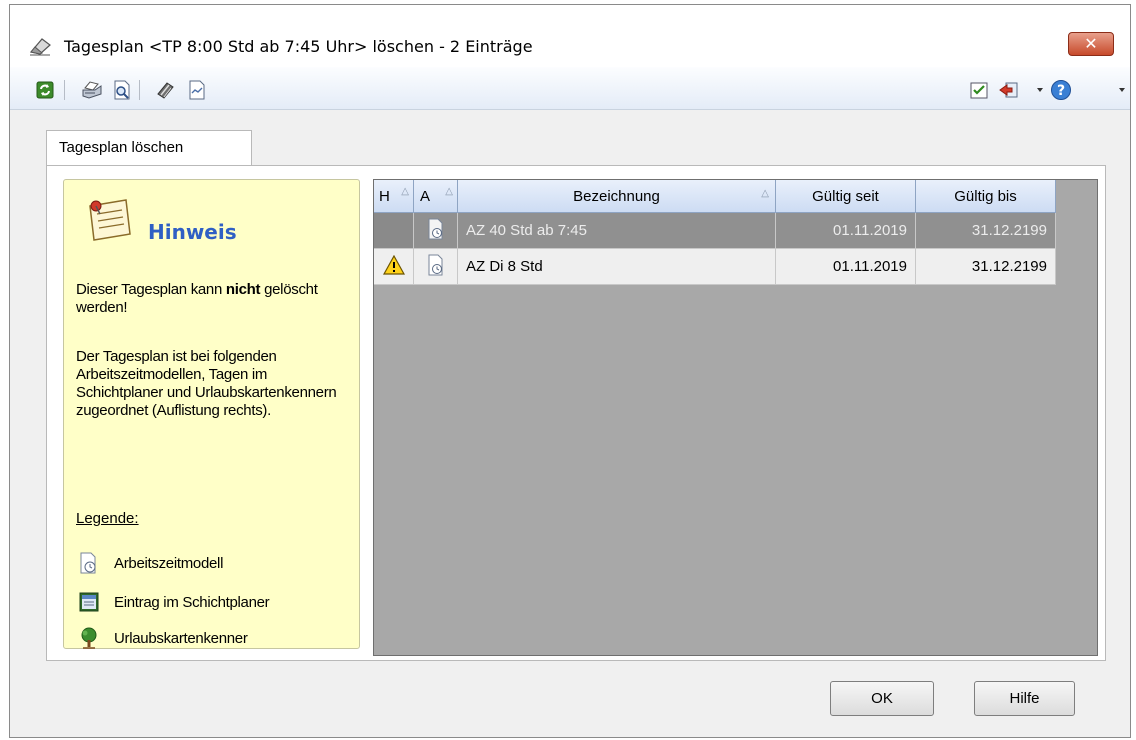  What do you see at coordinates (882, 698) in the screenshot?
I see `ok-button: OK` at bounding box center [882, 698].